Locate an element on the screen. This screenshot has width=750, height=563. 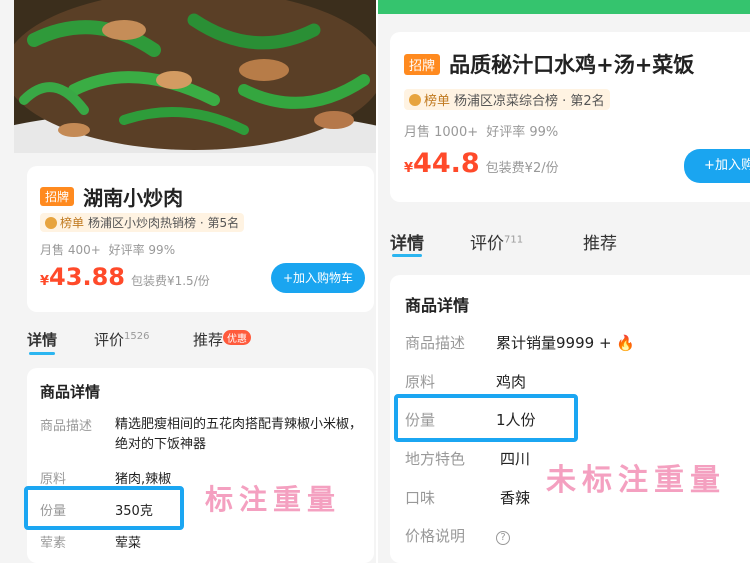
row-value-description: 精选肥瘦相间的五花肉搭配青辣椒小米椒，绝对的下饭神器 is located at coordinates (239, 434).